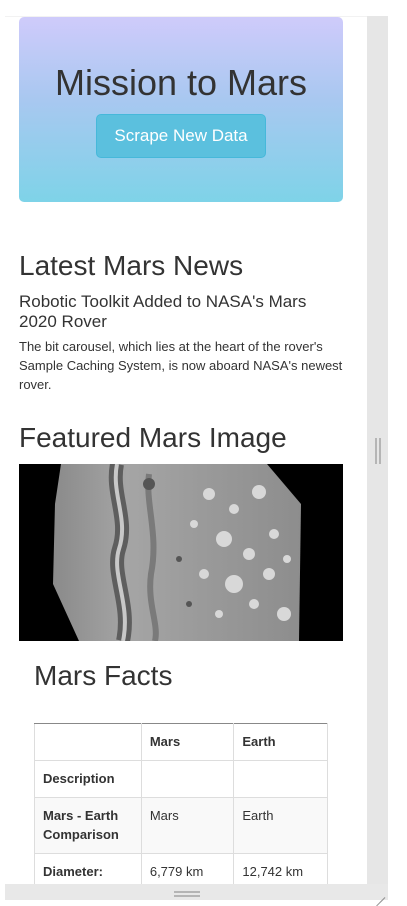 The width and height of the screenshot is (407, 906). I want to click on table-cell: Earth, so click(280, 825).